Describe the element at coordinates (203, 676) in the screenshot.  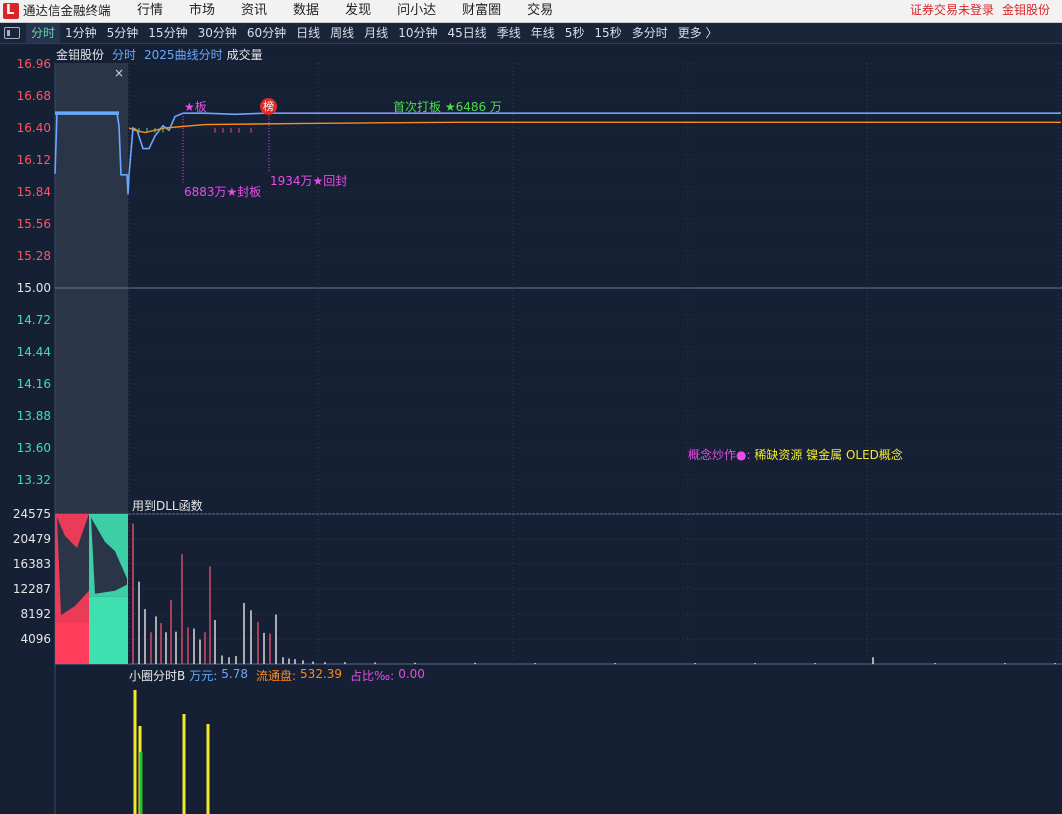
I see `unit-label: 万元:` at that location.